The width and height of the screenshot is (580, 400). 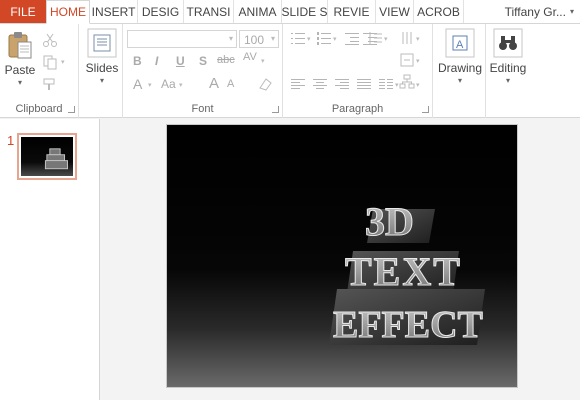 What do you see at coordinates (137, 84) in the screenshot?
I see `font-color-button: A` at bounding box center [137, 84].